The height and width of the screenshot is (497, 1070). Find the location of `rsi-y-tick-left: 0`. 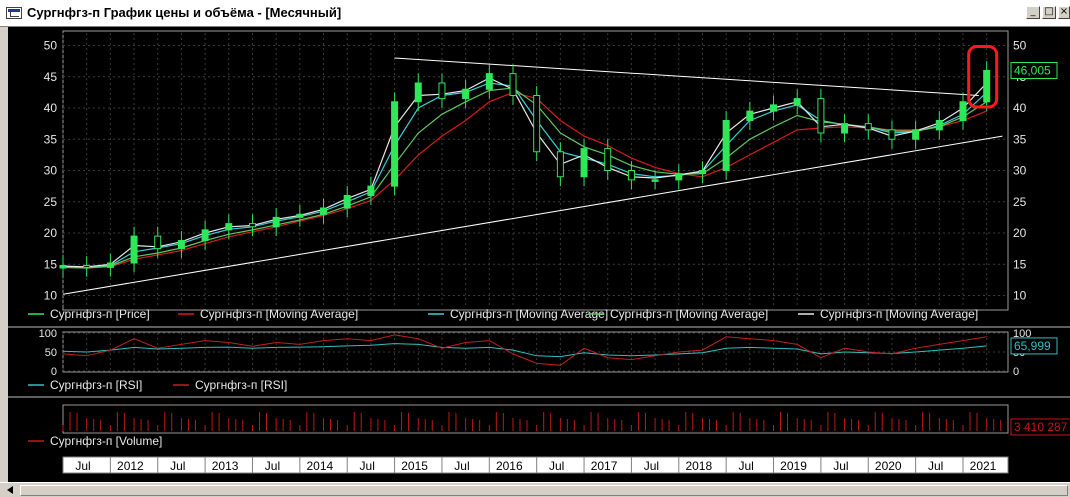

rsi-y-tick-left: 0 is located at coordinates (54, 372).